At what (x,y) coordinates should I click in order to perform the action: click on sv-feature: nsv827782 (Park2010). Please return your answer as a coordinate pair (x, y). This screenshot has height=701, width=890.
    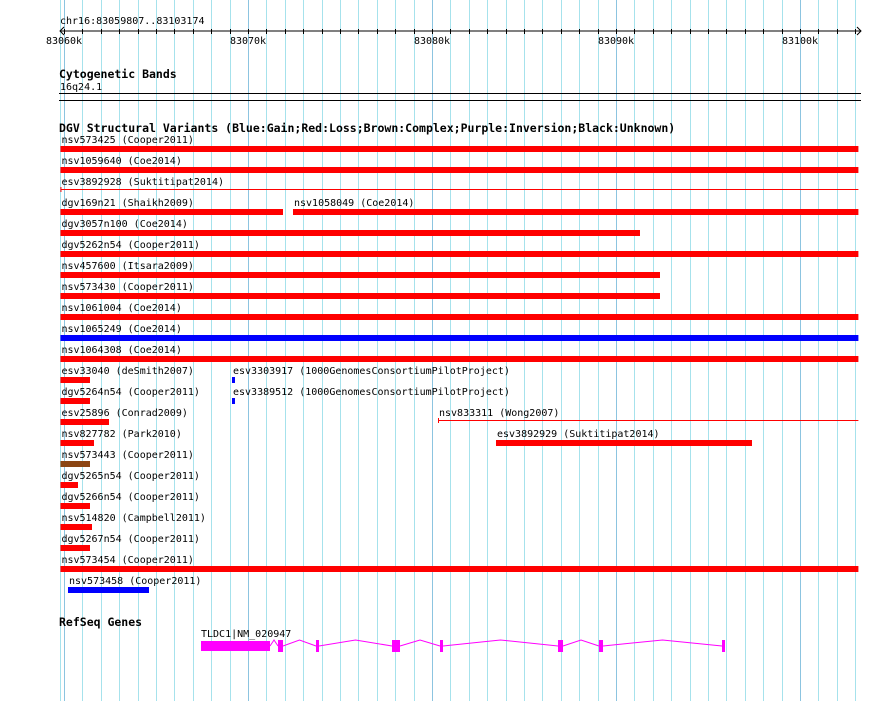
    Looking at the image, I should click on (121, 437).